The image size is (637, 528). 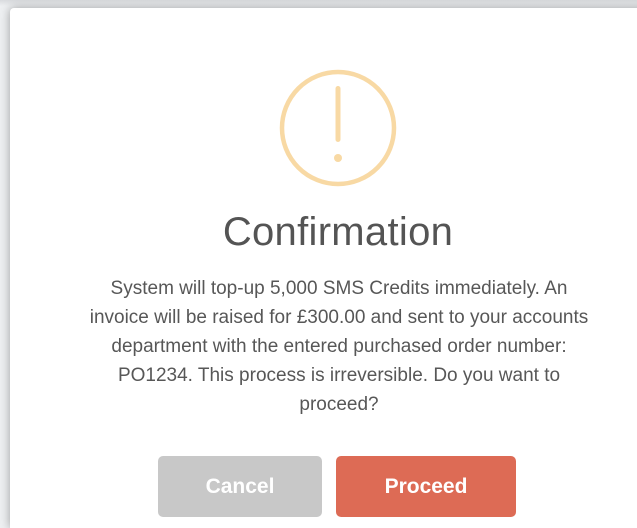 What do you see at coordinates (240, 486) in the screenshot?
I see `cancel-button: Cancel` at bounding box center [240, 486].